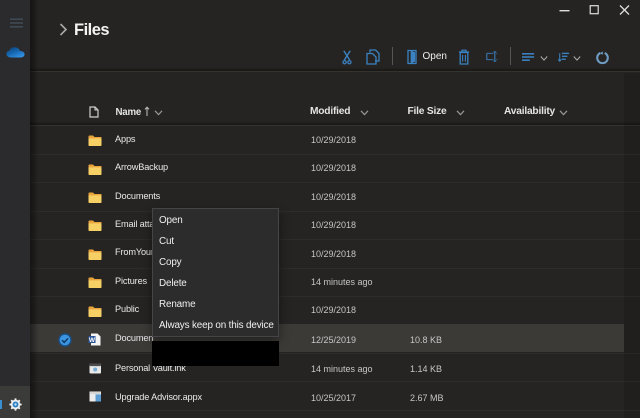 The height and width of the screenshot is (418, 640). Describe the element at coordinates (92, 339) in the screenshot. I see `svg-text: W` at that location.